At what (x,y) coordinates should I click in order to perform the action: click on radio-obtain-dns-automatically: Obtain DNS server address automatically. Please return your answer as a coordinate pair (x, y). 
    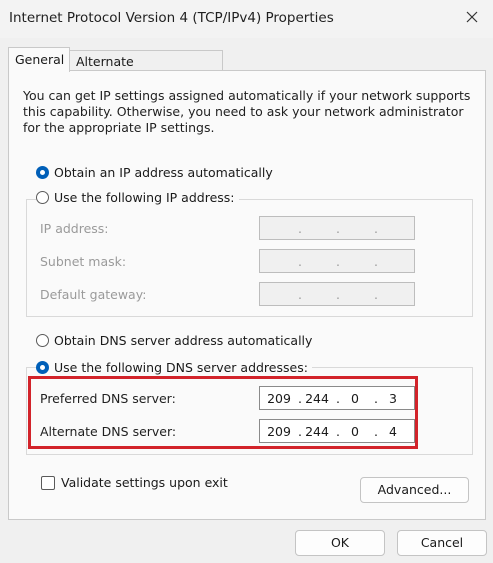
    Looking at the image, I should click on (174, 340).